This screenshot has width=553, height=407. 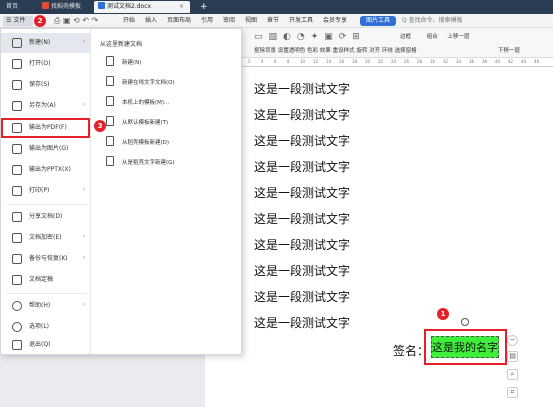 I want to click on signature-image: 这是我的名字, so click(x=465, y=347).